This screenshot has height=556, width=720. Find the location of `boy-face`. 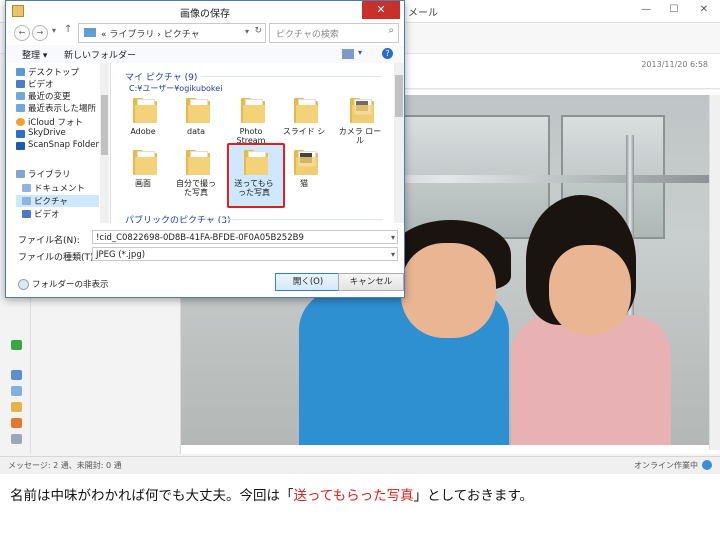

boy-face is located at coordinates (448, 290).